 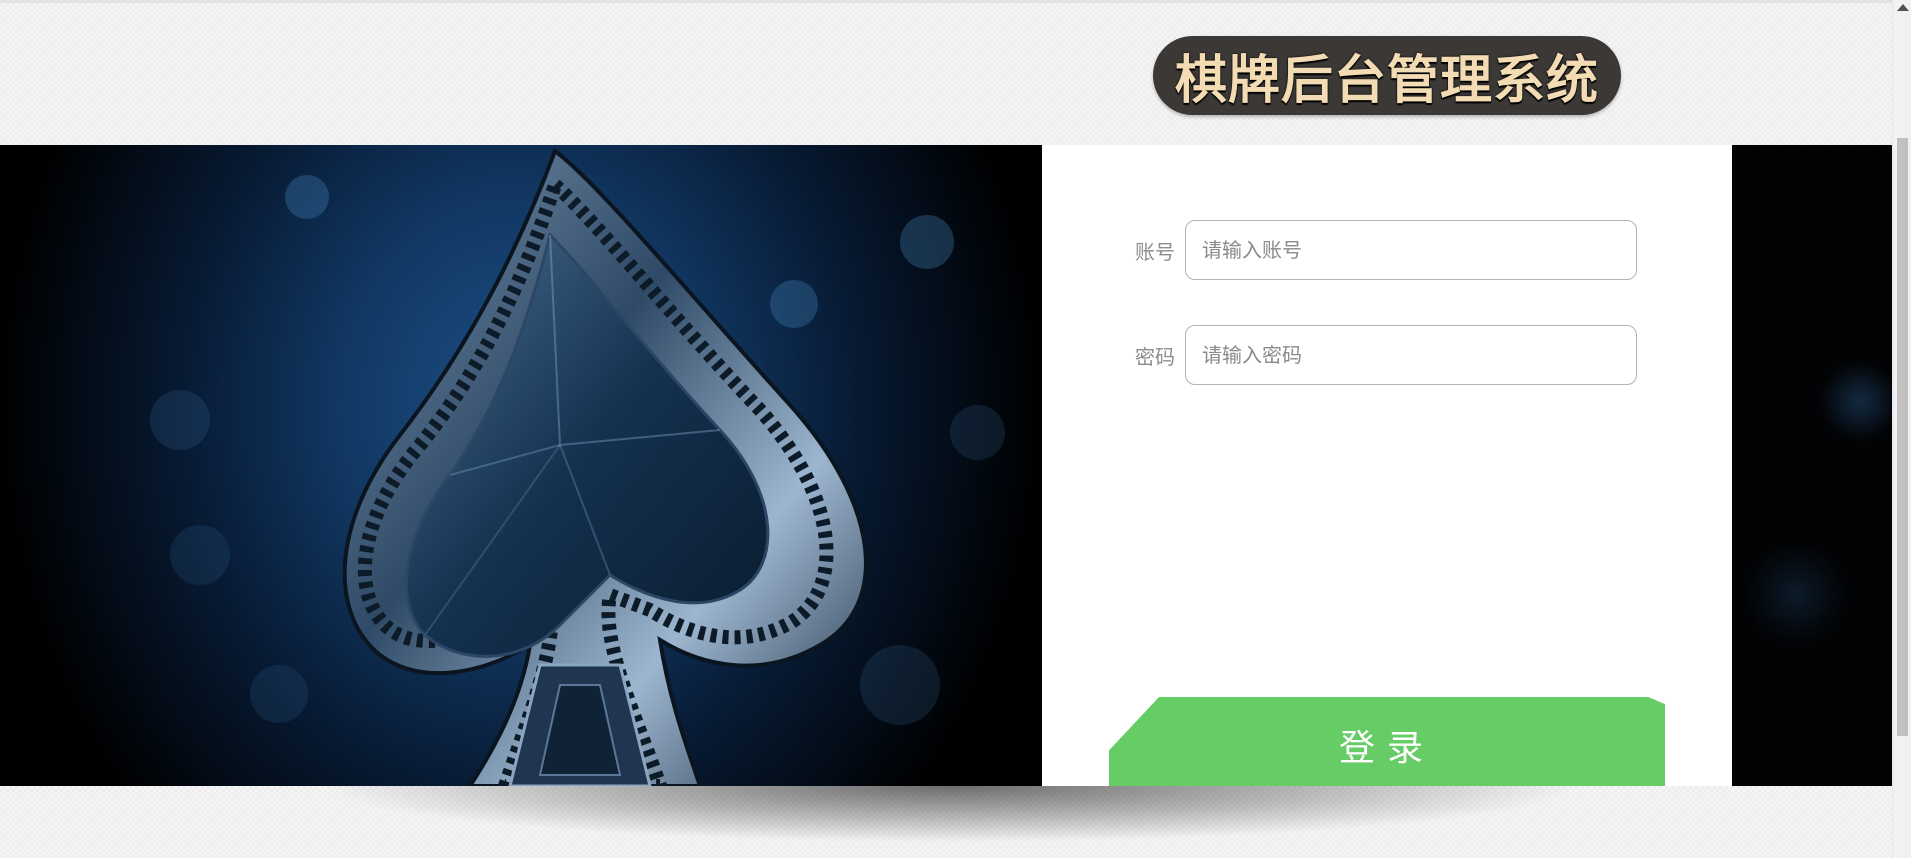 What do you see at coordinates (950, 822) in the screenshot?
I see `band-shadow` at bounding box center [950, 822].